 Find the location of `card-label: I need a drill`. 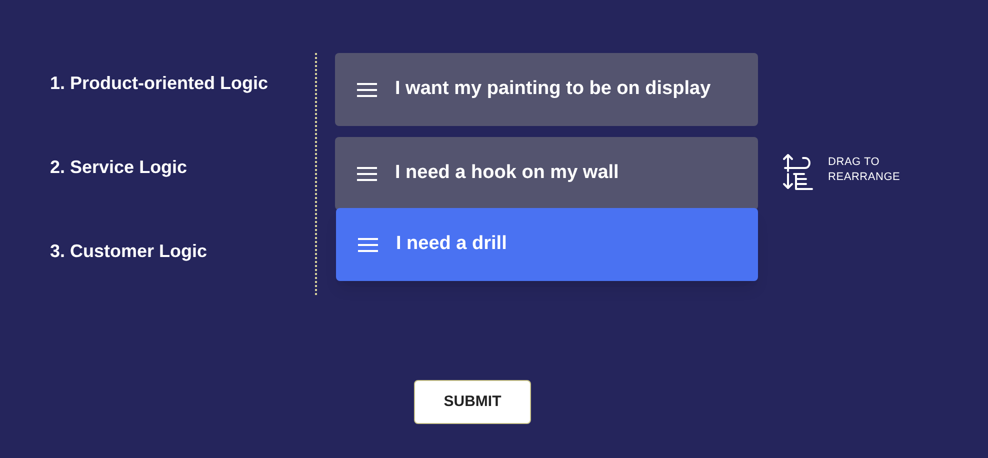

card-label: I need a drill is located at coordinates (451, 244).